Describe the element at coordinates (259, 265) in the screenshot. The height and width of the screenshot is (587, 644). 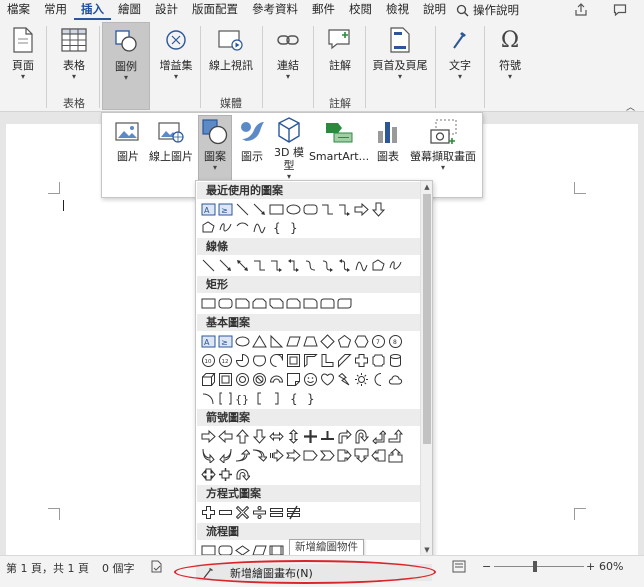
I see `elbow-connector-shape-icon` at that location.